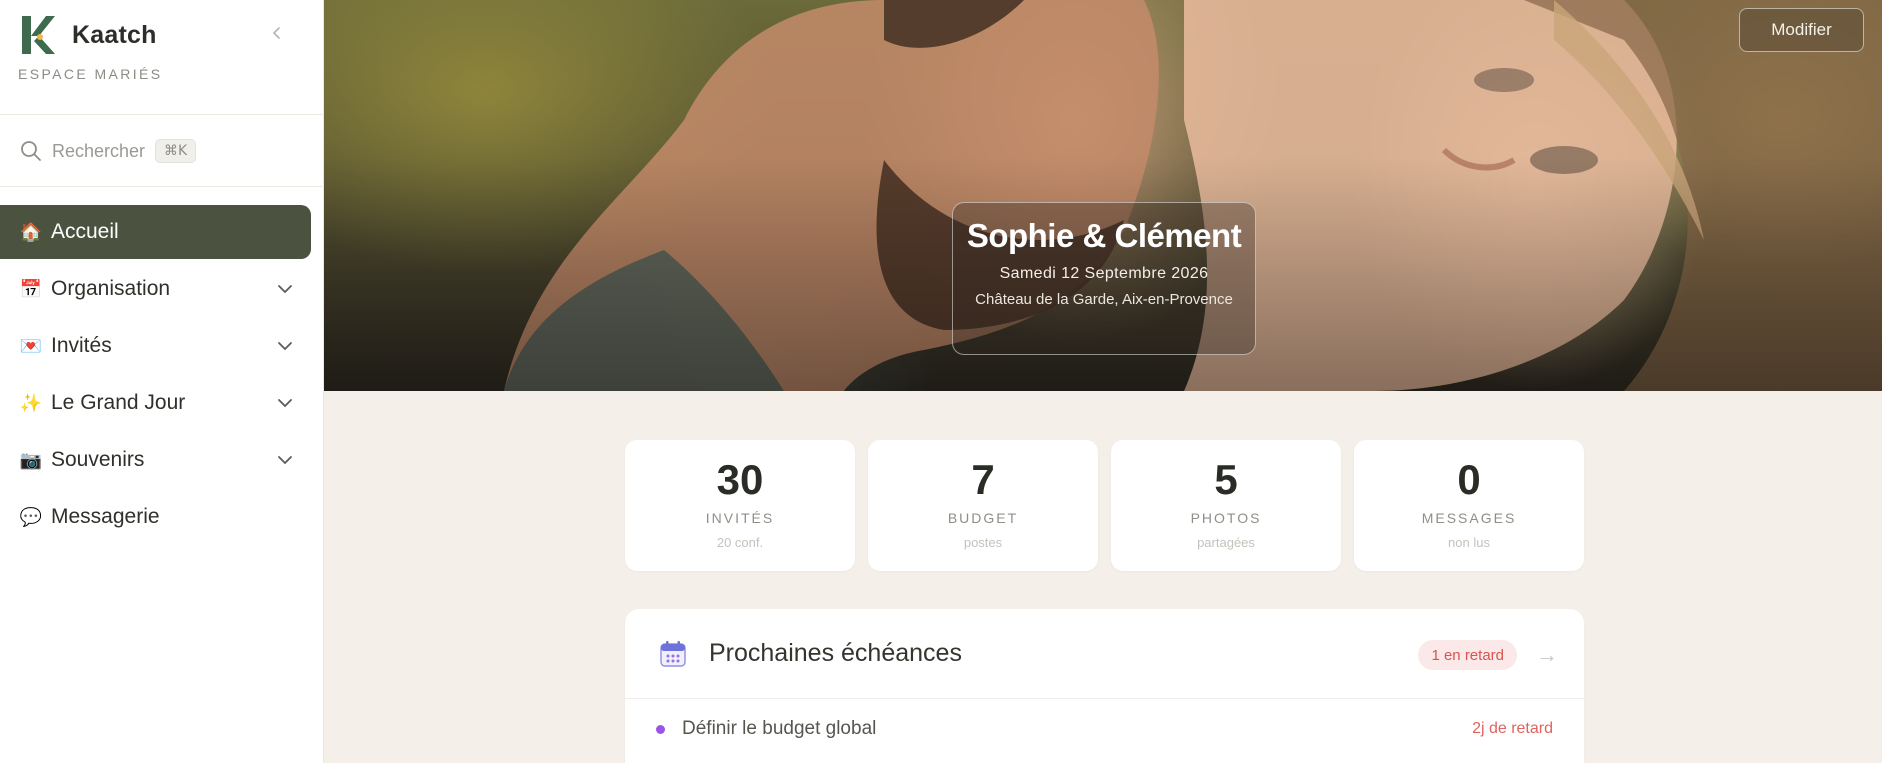 The width and height of the screenshot is (1882, 763). I want to click on stat-label: BUDGET, so click(983, 518).